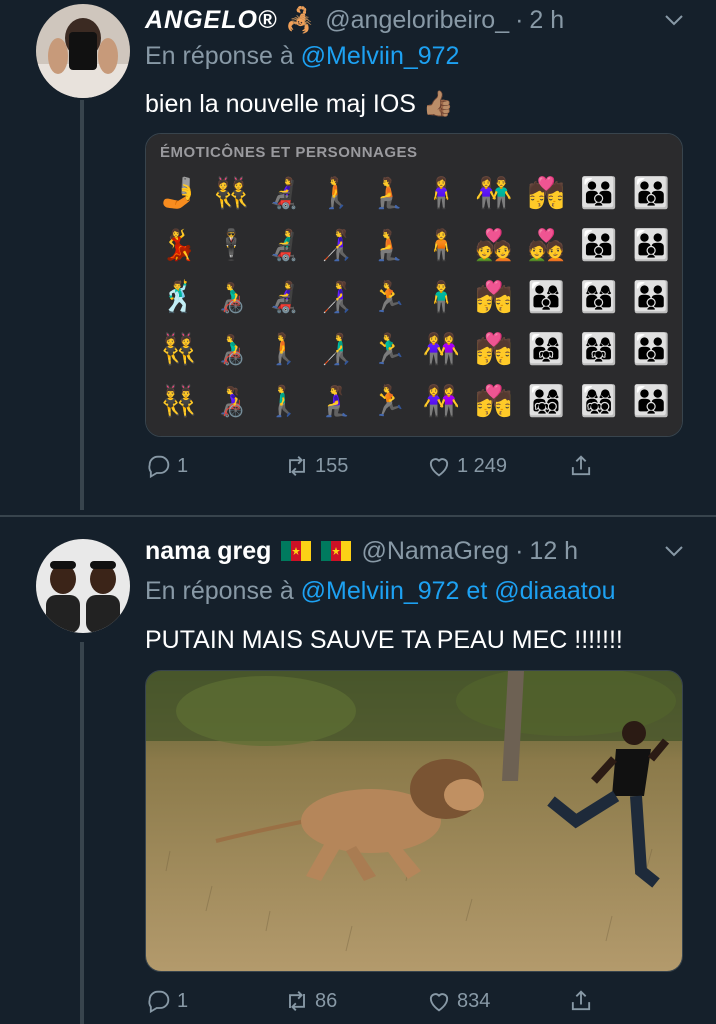  What do you see at coordinates (300, 20) in the screenshot?
I see `scorpion-emoji: 🦂` at bounding box center [300, 20].